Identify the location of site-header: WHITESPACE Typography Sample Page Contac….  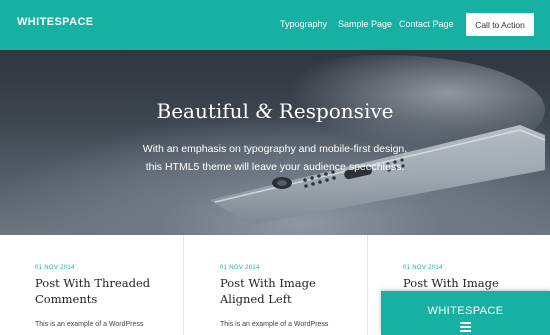
(275, 25).